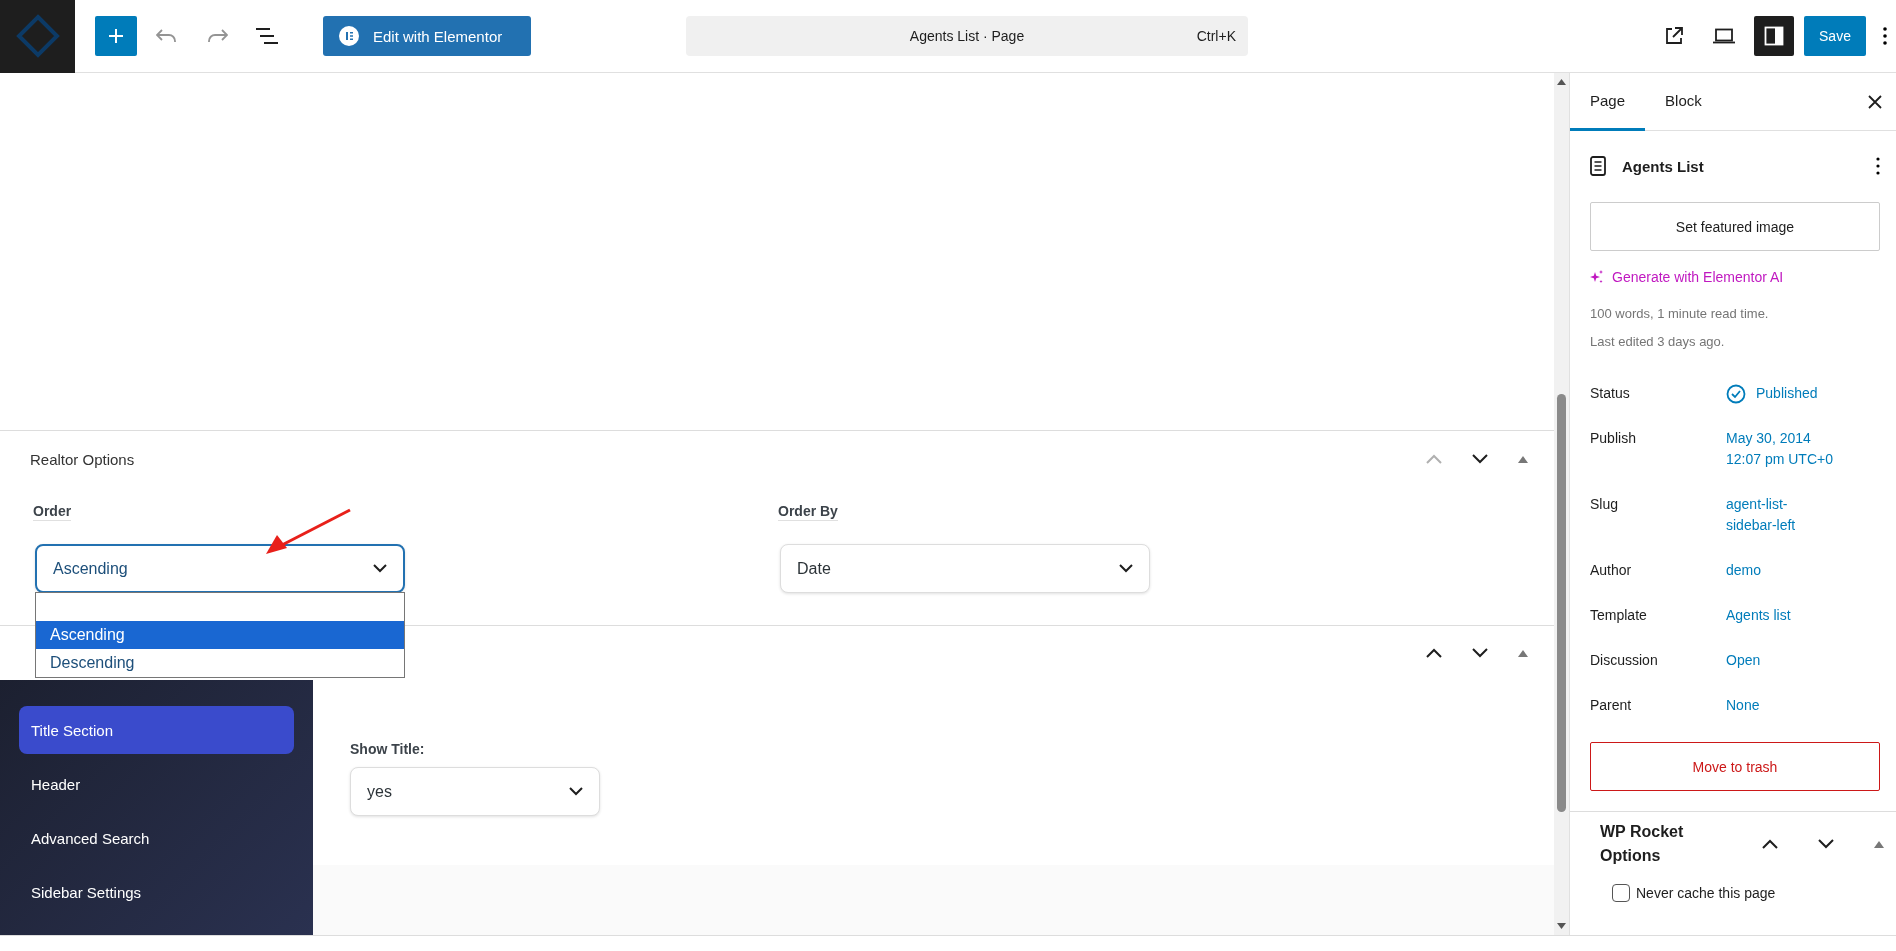 Image resolution: width=1896 pixels, height=951 pixels. Describe the element at coordinates (1611, 570) in the screenshot. I see `field-label: Author` at that location.